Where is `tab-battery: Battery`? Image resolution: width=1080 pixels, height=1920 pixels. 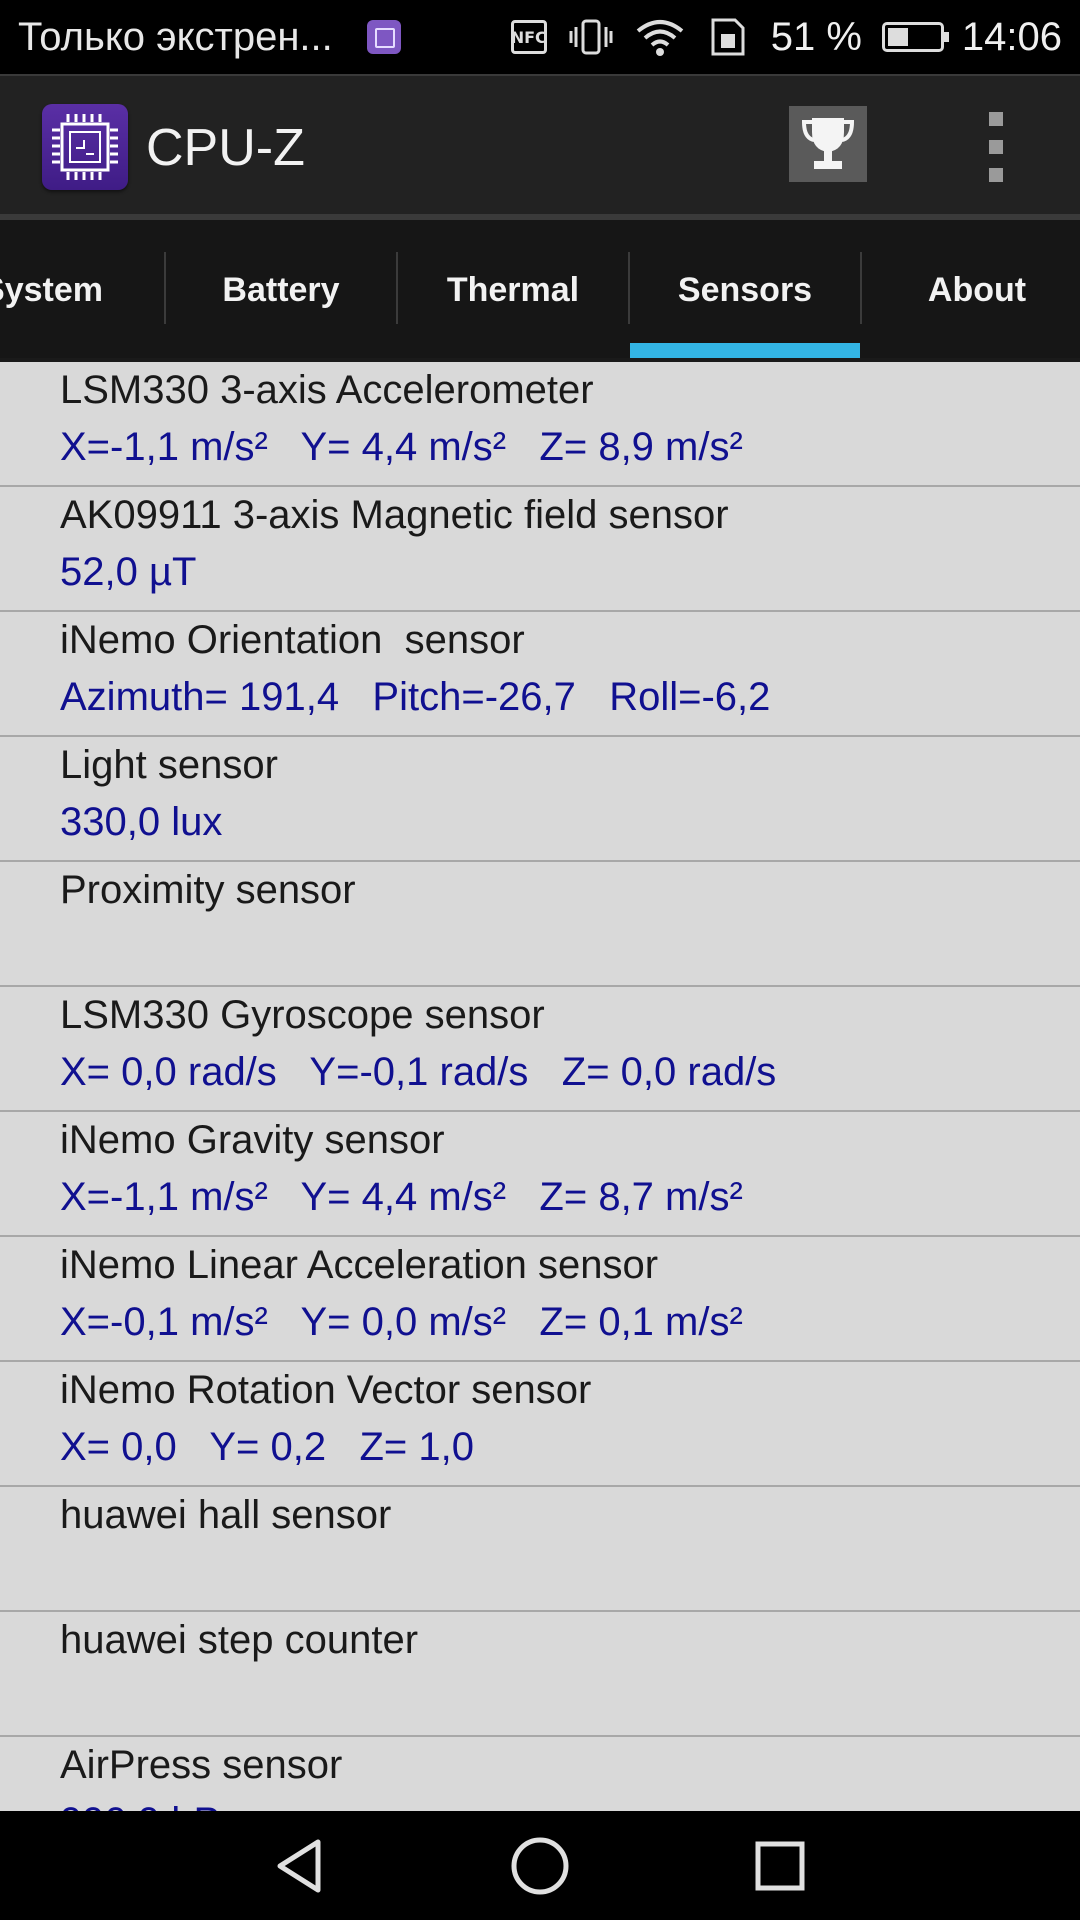
tab-battery: Battery is located at coordinates (281, 290).